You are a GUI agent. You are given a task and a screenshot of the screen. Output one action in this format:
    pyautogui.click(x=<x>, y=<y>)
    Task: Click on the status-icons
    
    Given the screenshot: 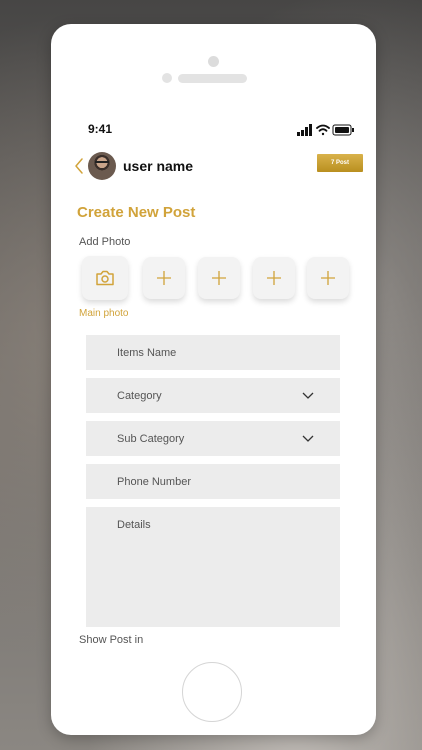 What is the action you would take?
    pyautogui.click(x=325, y=130)
    